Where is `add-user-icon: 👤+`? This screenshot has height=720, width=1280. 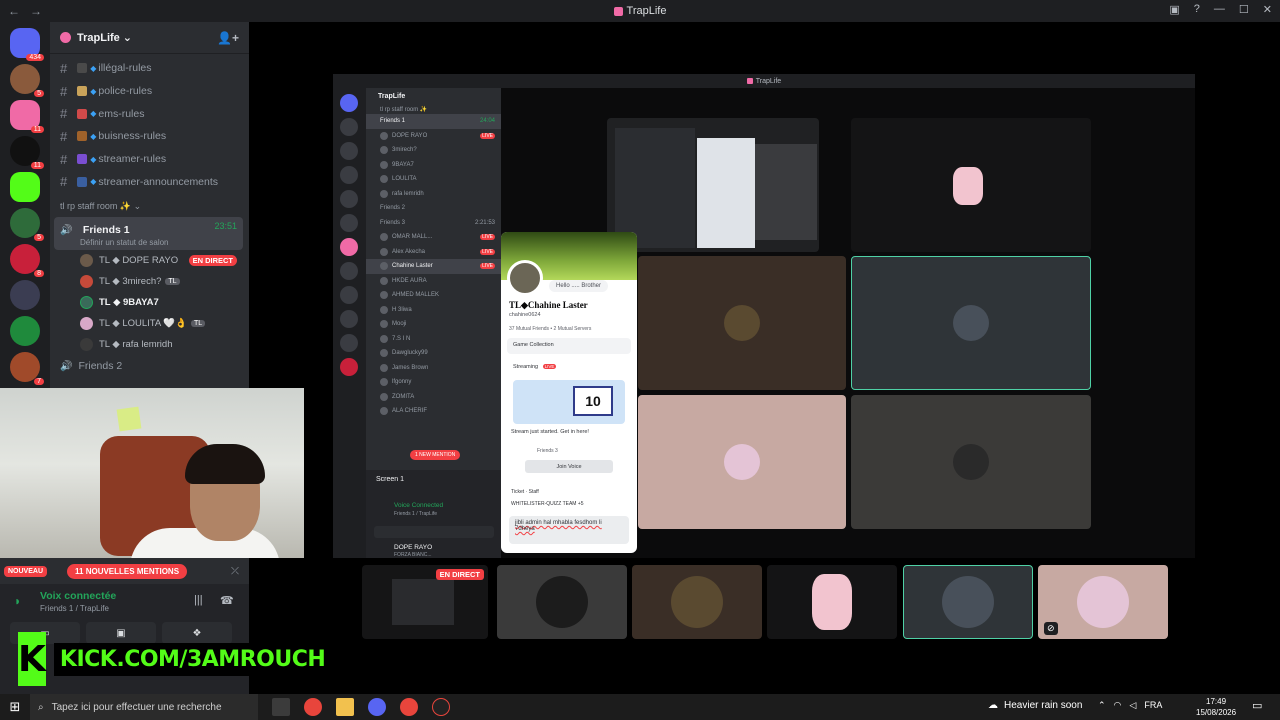
add-user-icon: 👤+ is located at coordinates (228, 38).